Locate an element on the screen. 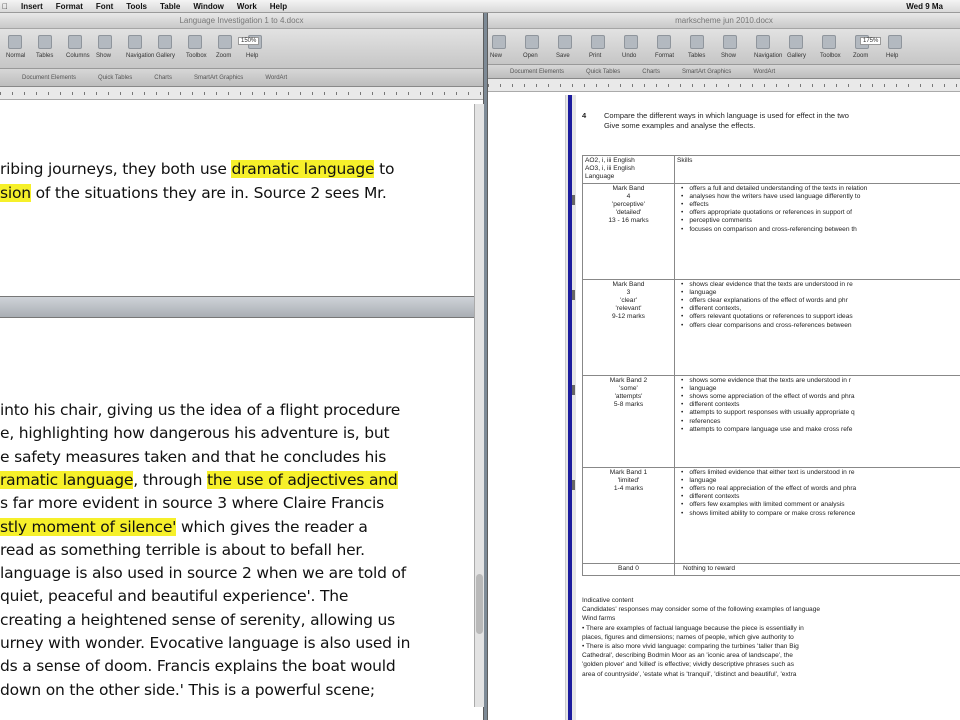  mark-band-cell: Mark Band 2'some''attempts' 5-8 marks is located at coordinates (628, 421).